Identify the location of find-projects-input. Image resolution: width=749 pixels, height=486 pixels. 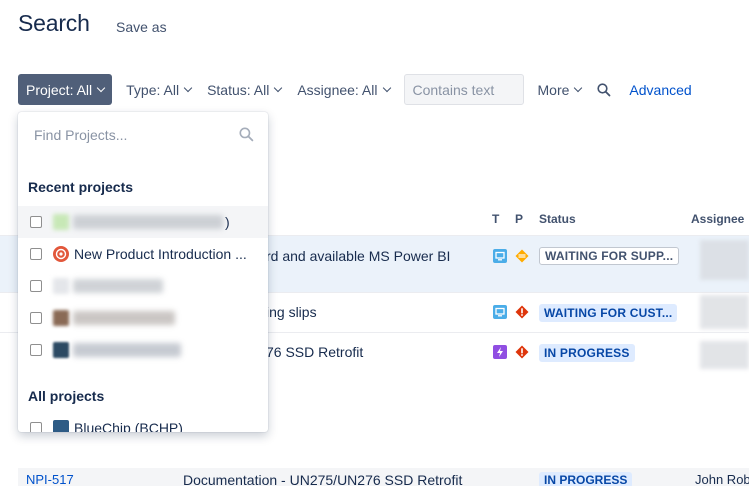
(143, 135).